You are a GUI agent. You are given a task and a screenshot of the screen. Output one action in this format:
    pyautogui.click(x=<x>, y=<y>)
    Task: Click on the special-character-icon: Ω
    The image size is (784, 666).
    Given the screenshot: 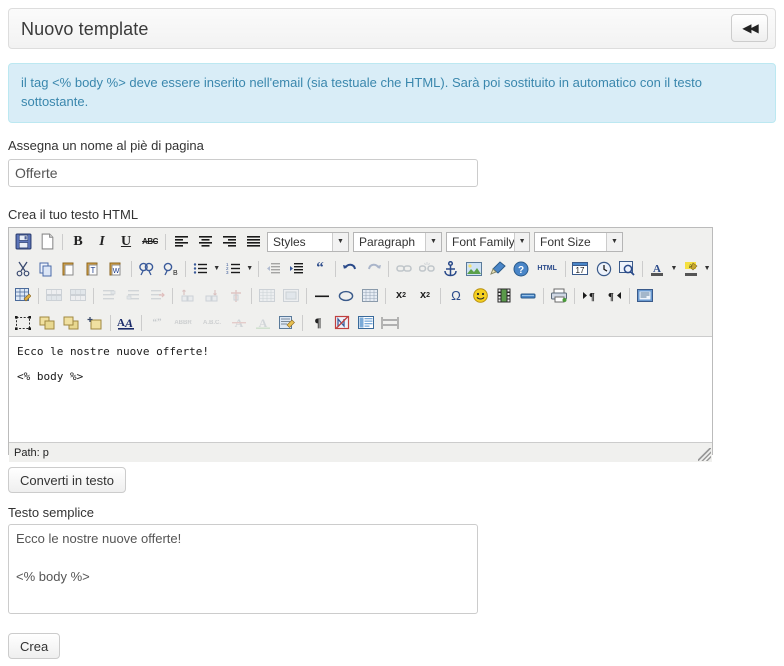 What is the action you would take?
    pyautogui.click(x=456, y=295)
    